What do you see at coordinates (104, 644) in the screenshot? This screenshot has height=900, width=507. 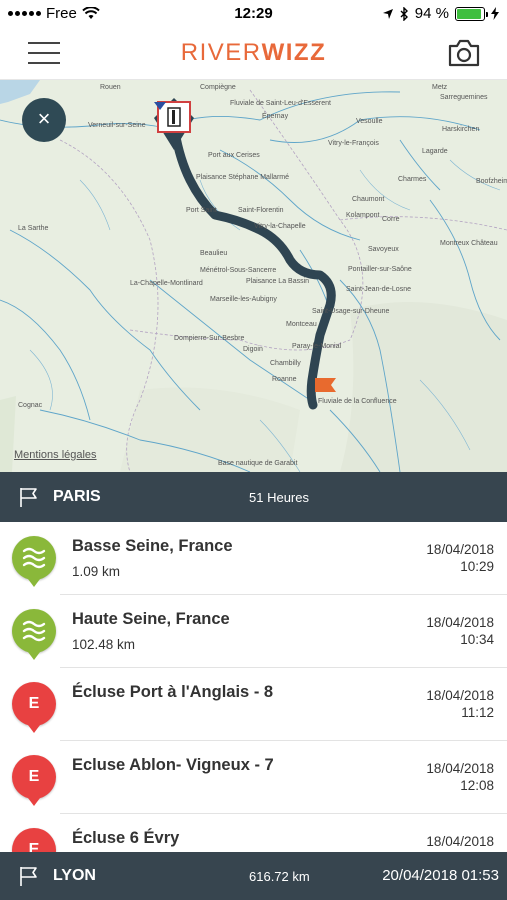 I see `item-distance: 102.48 km` at bounding box center [104, 644].